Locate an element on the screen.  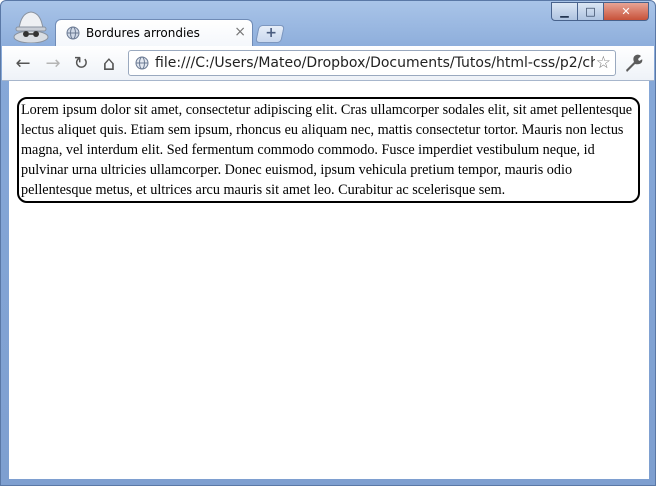
close-tab-icon: × is located at coordinates (240, 32).